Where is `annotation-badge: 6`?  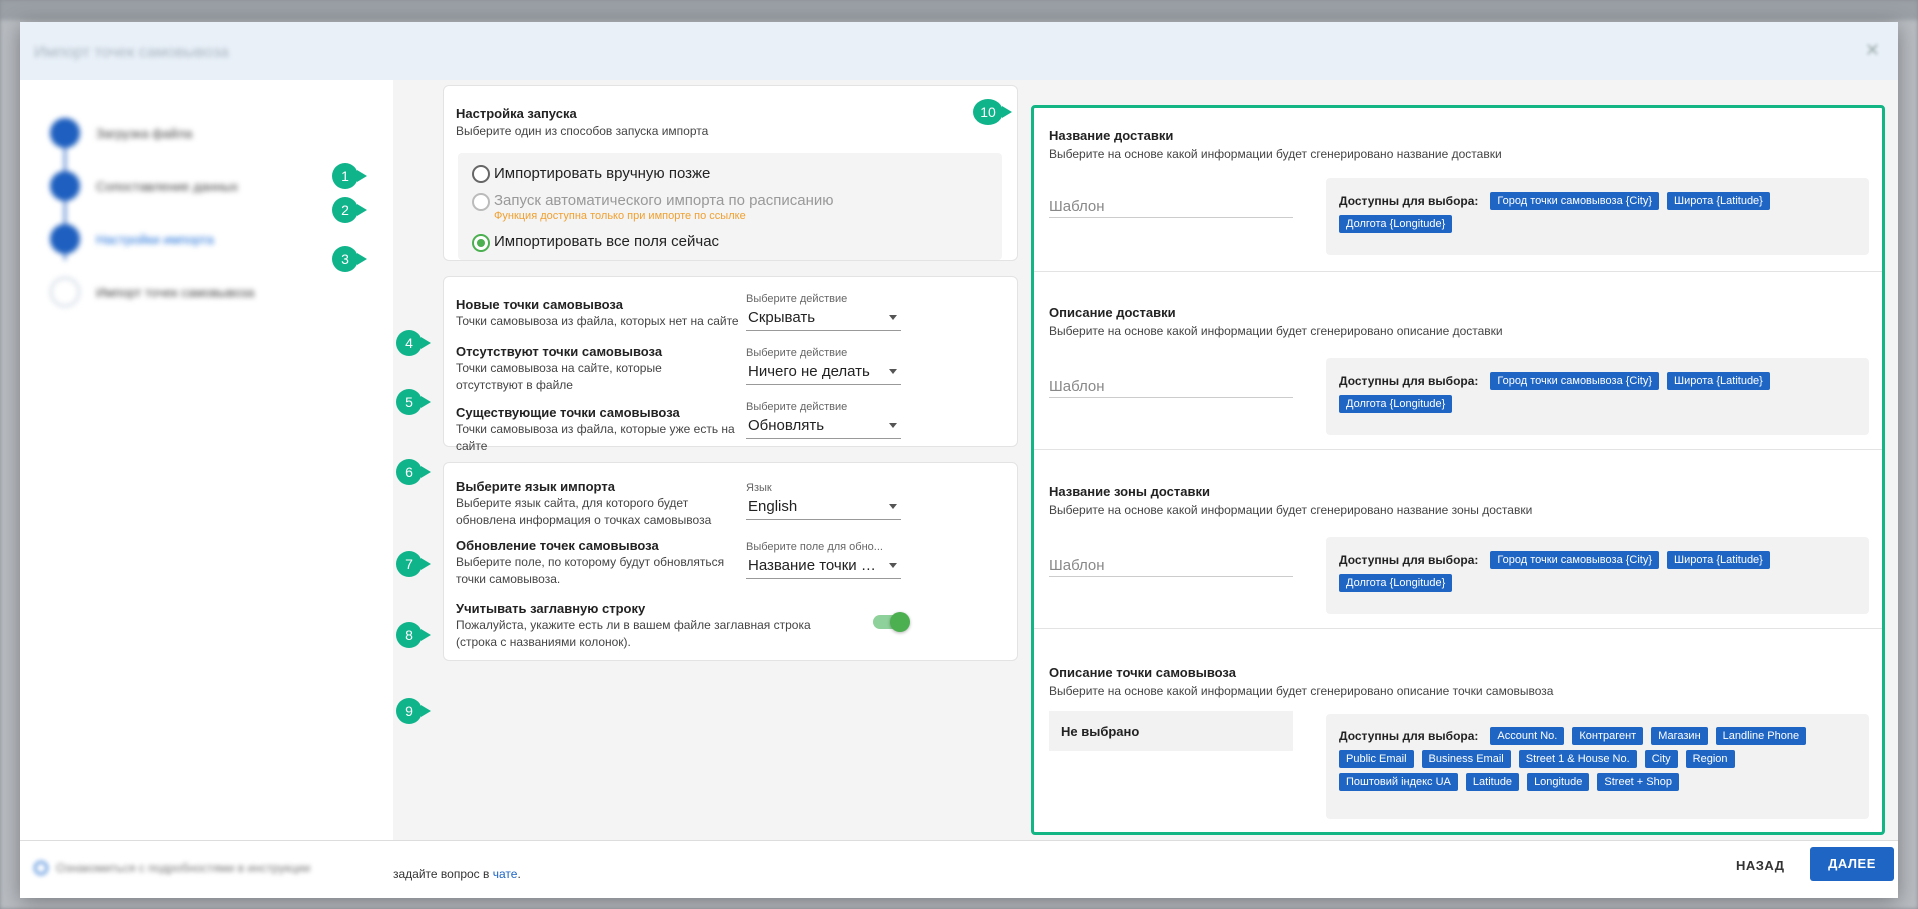
annotation-badge: 6 is located at coordinates (413, 472).